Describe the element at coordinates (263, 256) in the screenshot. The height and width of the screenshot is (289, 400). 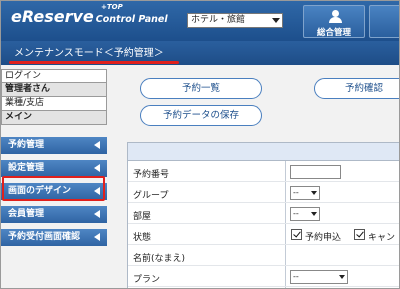
I see `form-row-name: 名前(なまえ)` at that location.